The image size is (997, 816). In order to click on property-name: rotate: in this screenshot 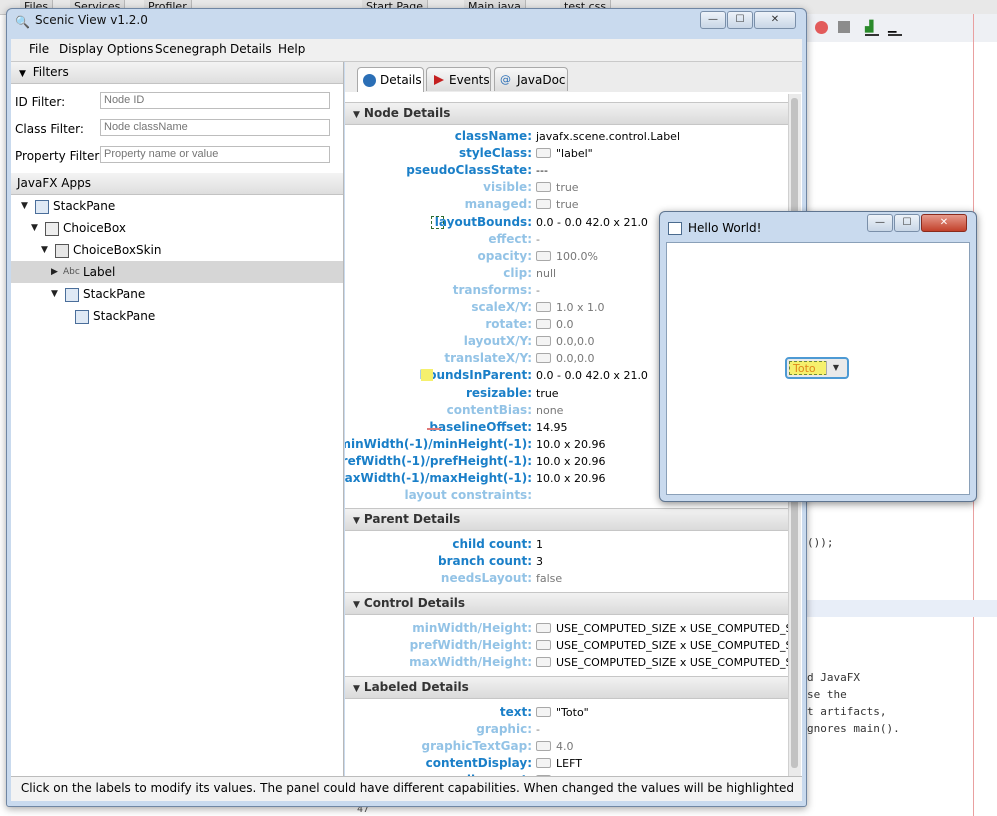, I will do `click(508, 324)`.